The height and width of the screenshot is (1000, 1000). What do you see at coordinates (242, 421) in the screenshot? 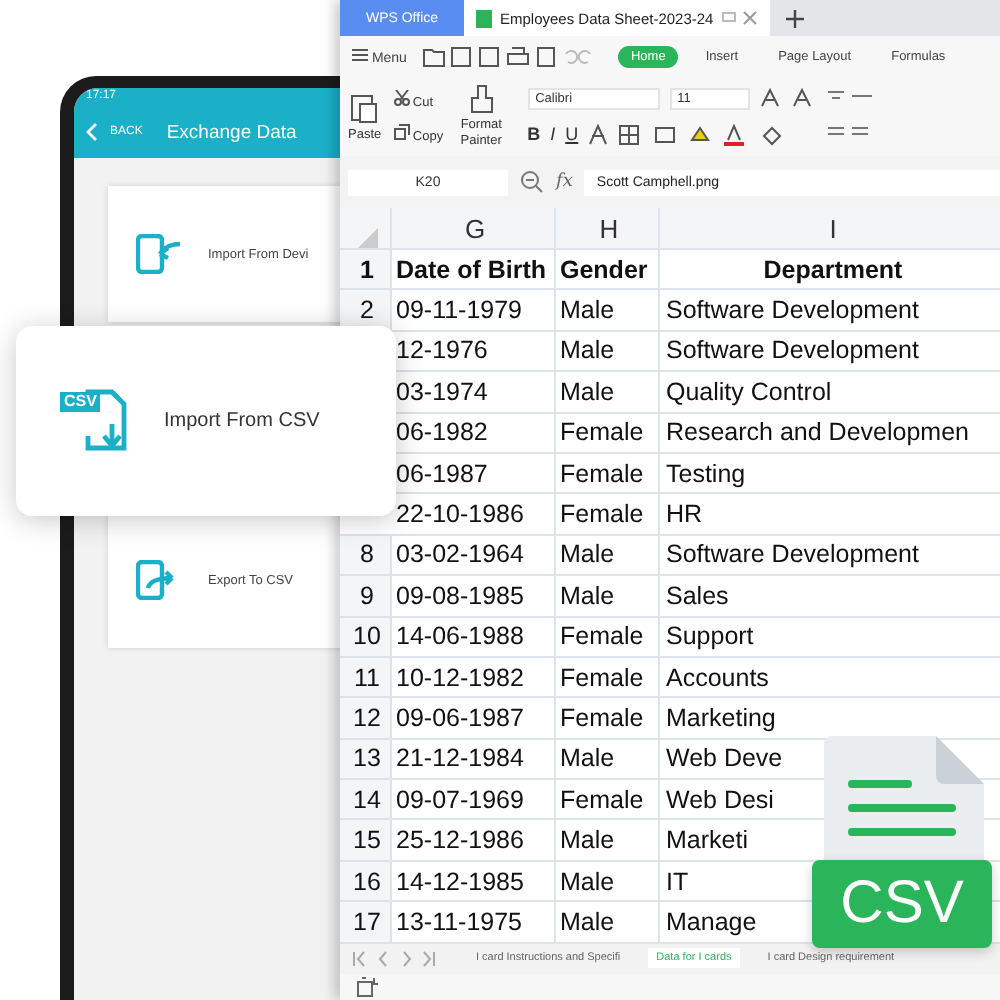
I see `option-label: Import From CSV` at bounding box center [242, 421].